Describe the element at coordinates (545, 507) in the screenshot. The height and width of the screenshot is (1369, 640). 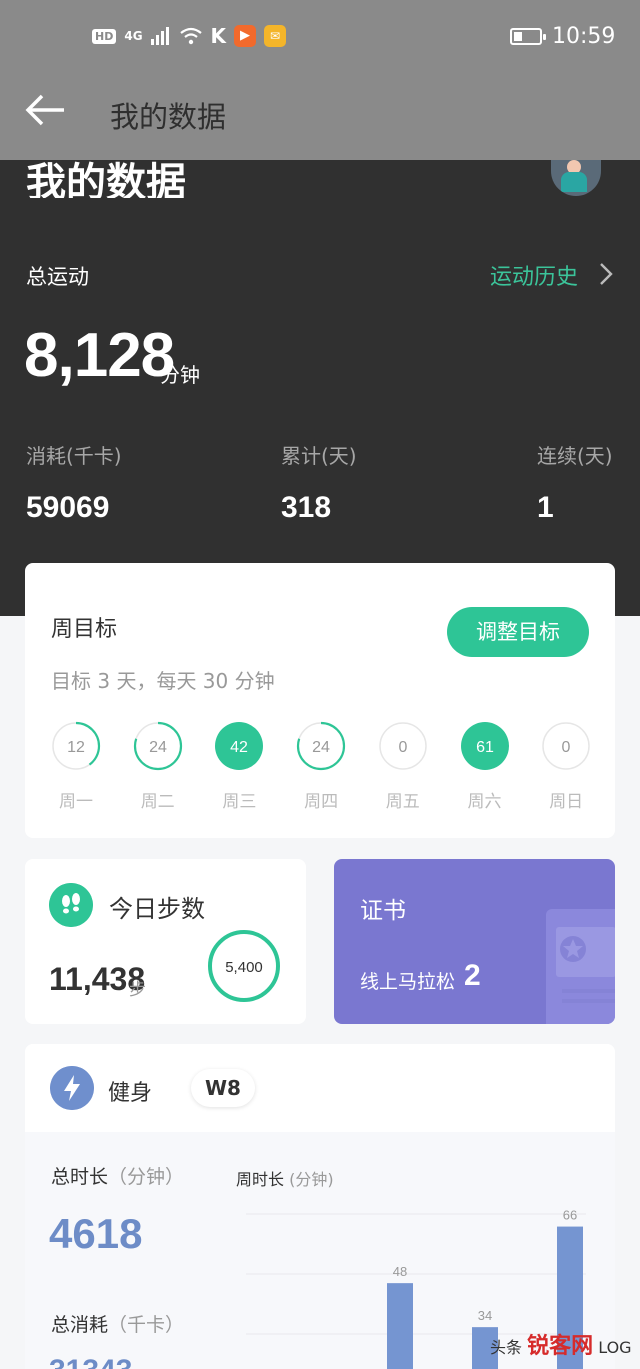
I see `stat-value: 1` at that location.